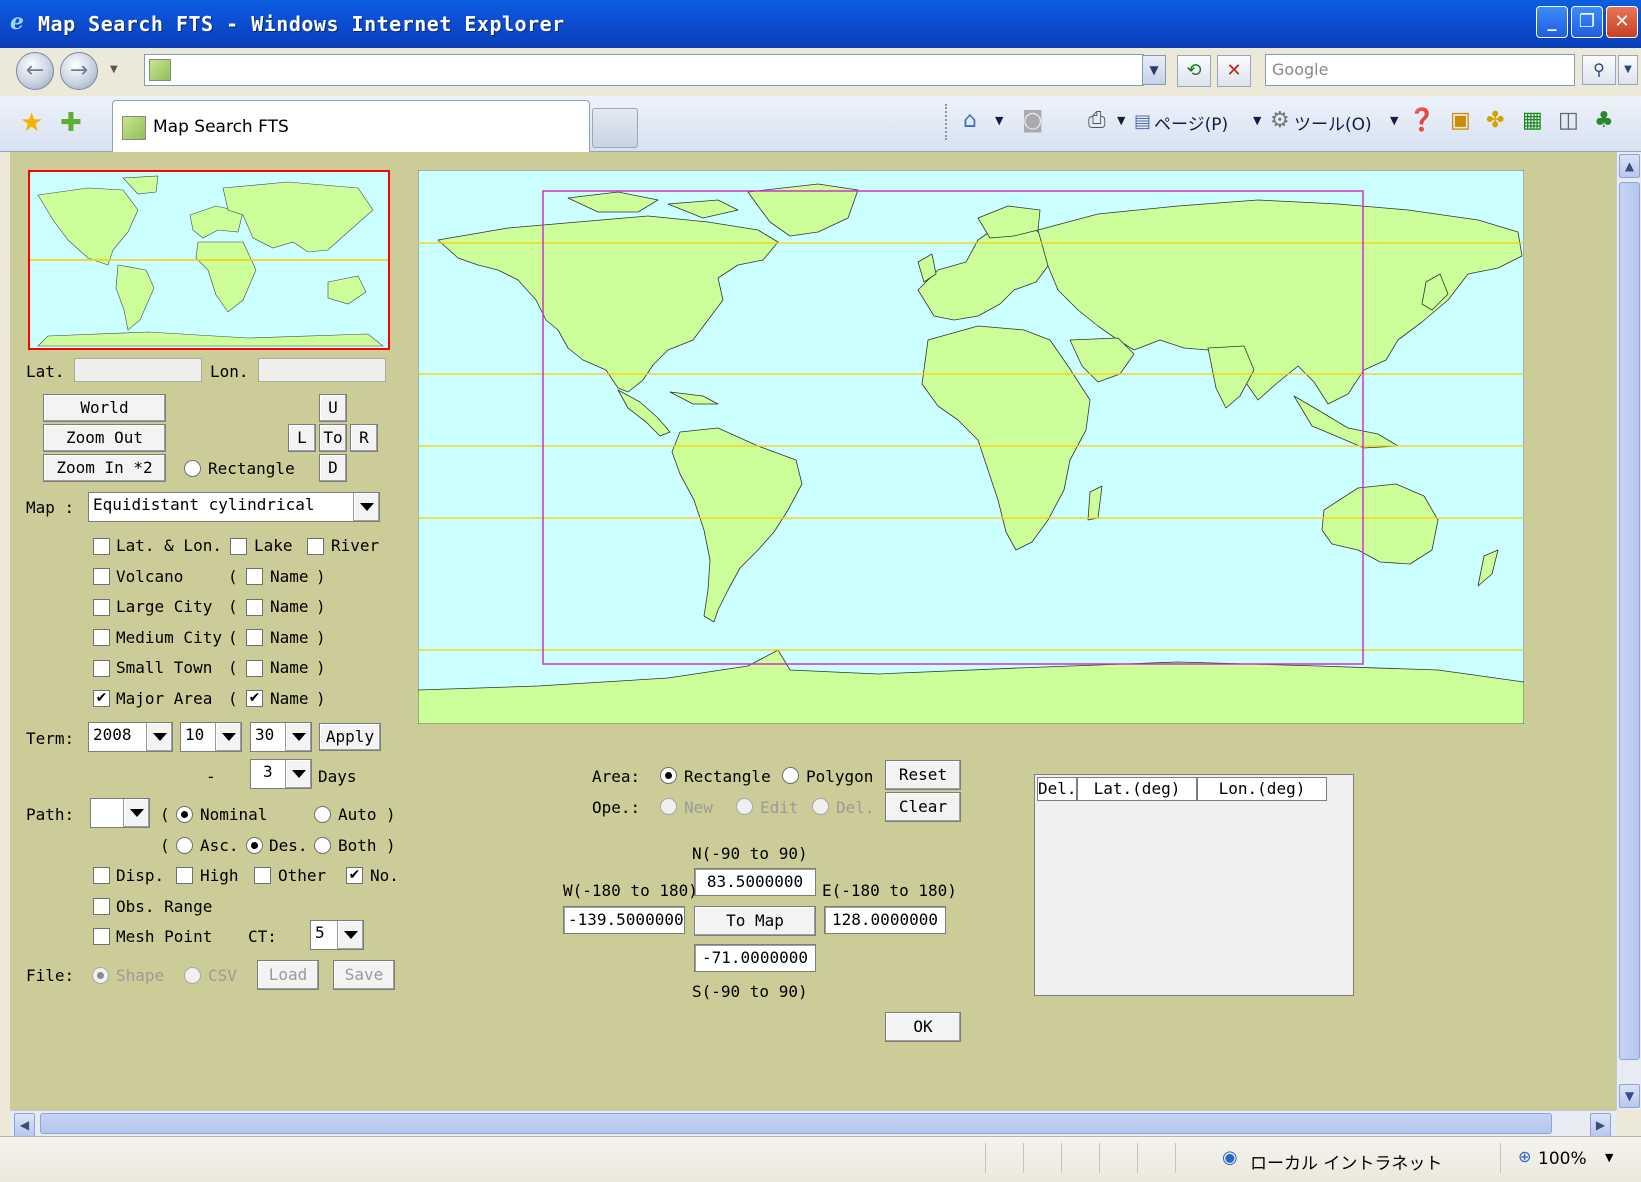 This screenshot has width=1641, height=1182. I want to click on address-input, so click(644, 70).